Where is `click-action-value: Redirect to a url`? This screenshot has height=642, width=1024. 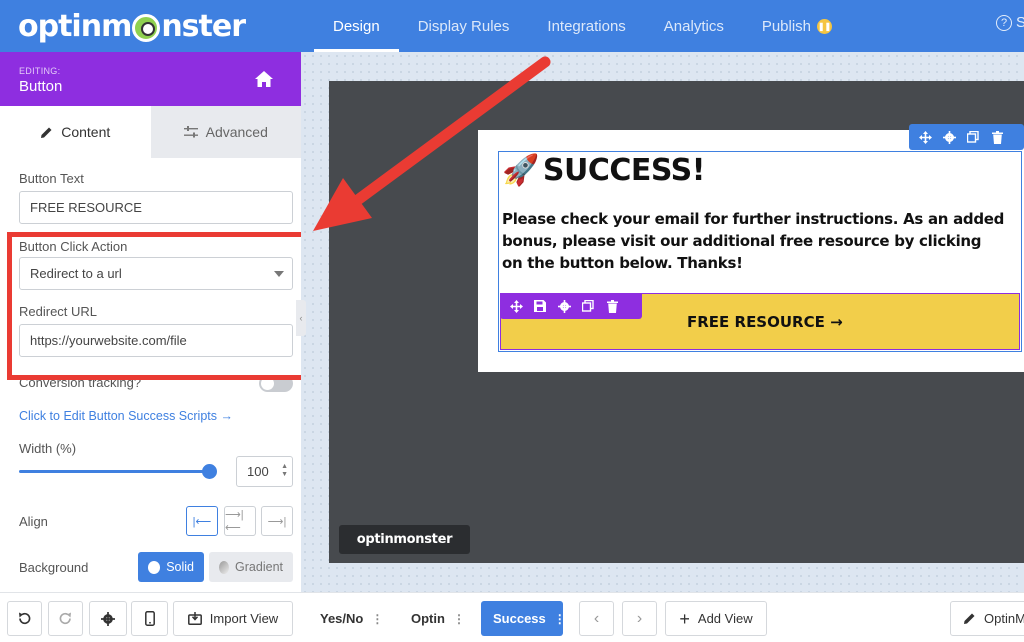 click-action-value: Redirect to a url is located at coordinates (76, 273).